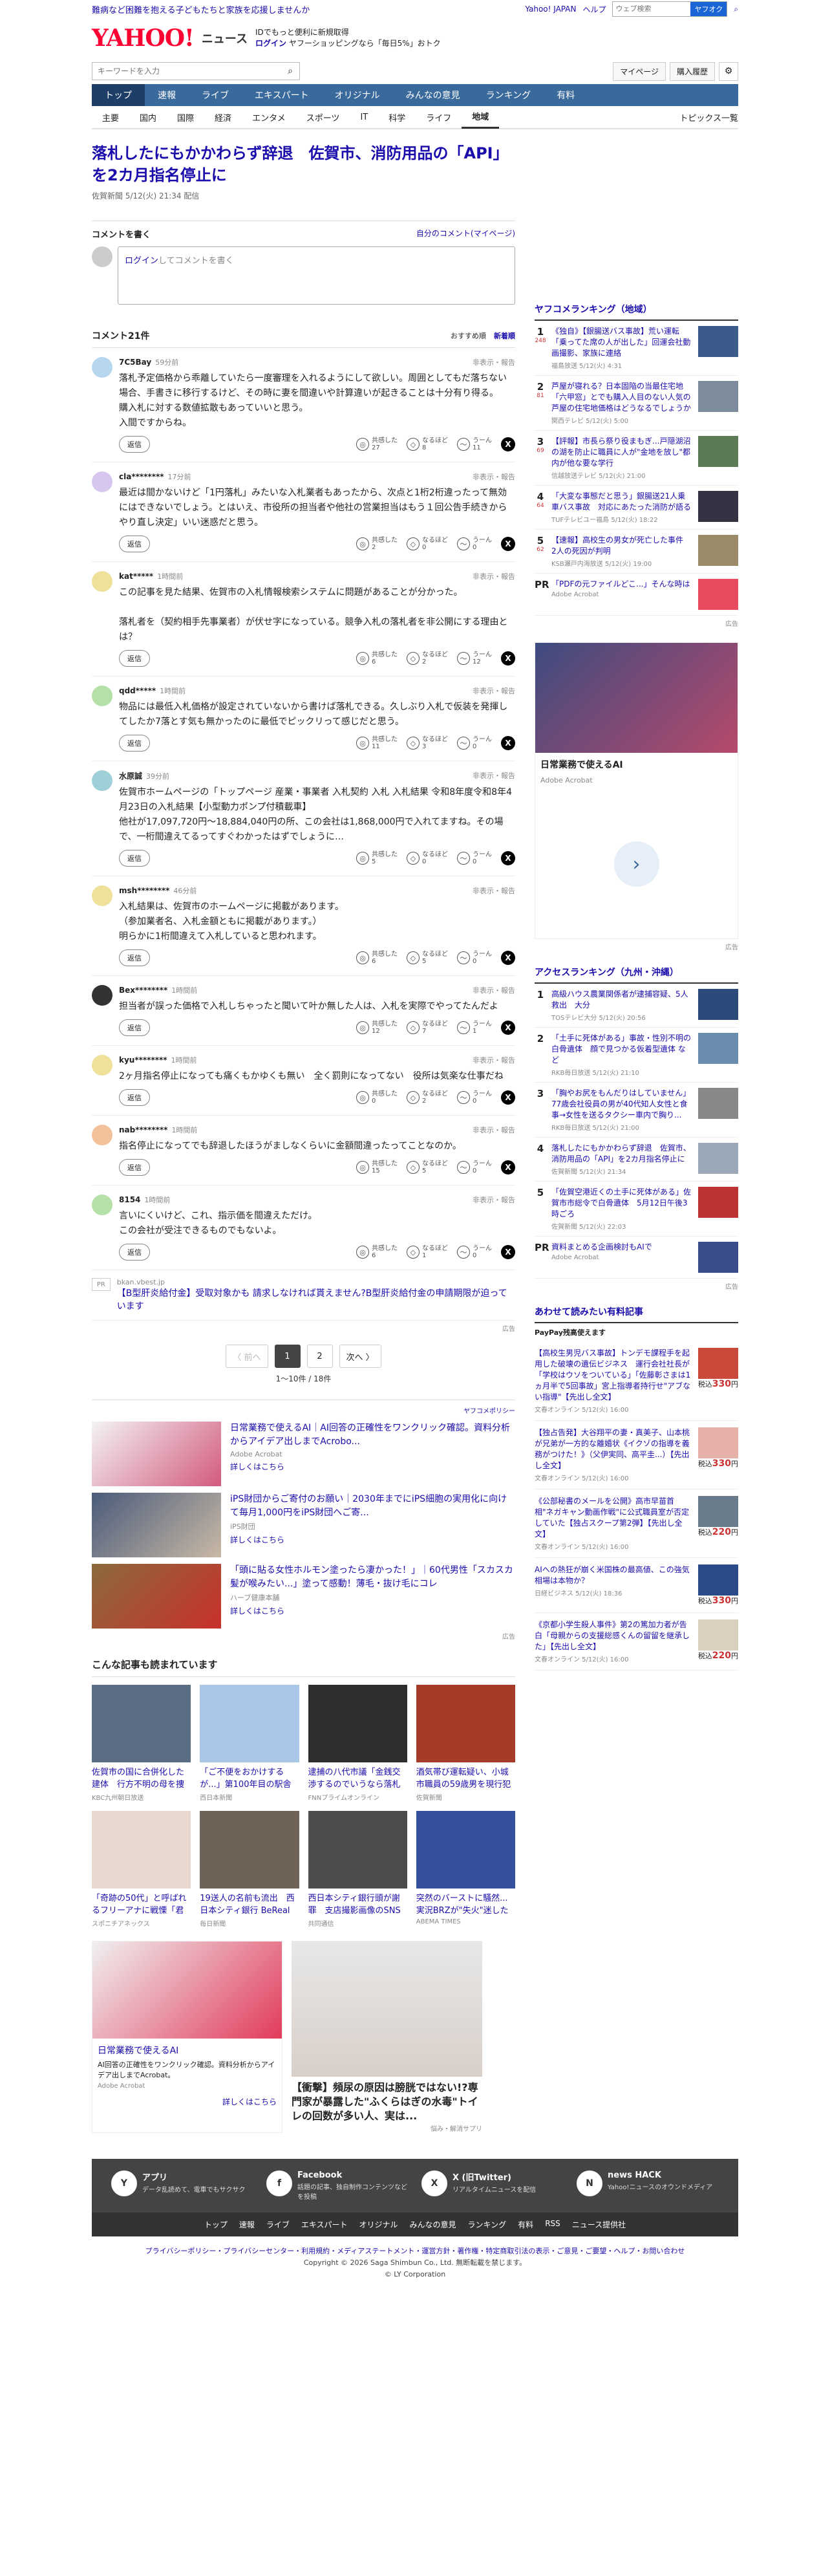 The height and width of the screenshot is (2576, 830). What do you see at coordinates (428, 658) in the screenshot?
I see `reaction-button: ◇ なるほど 2` at bounding box center [428, 658].